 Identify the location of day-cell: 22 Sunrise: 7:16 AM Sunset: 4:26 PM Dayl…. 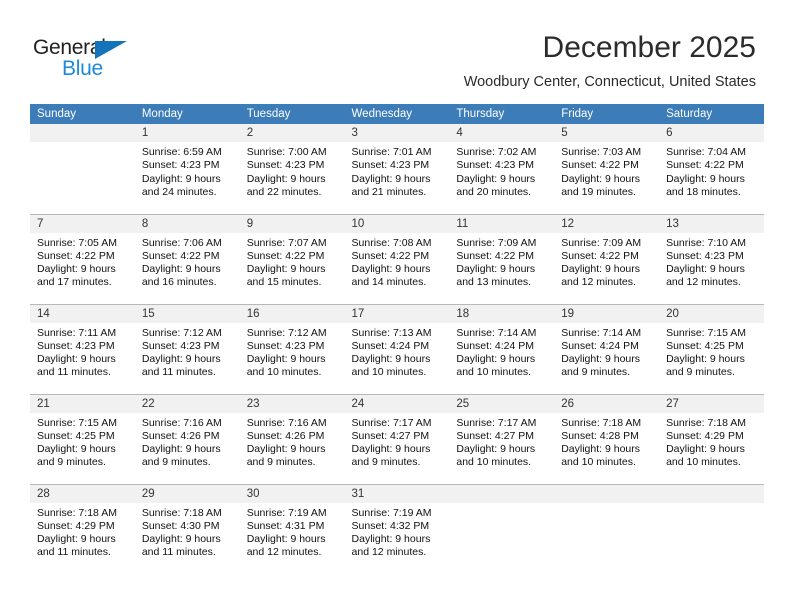
(187, 438).